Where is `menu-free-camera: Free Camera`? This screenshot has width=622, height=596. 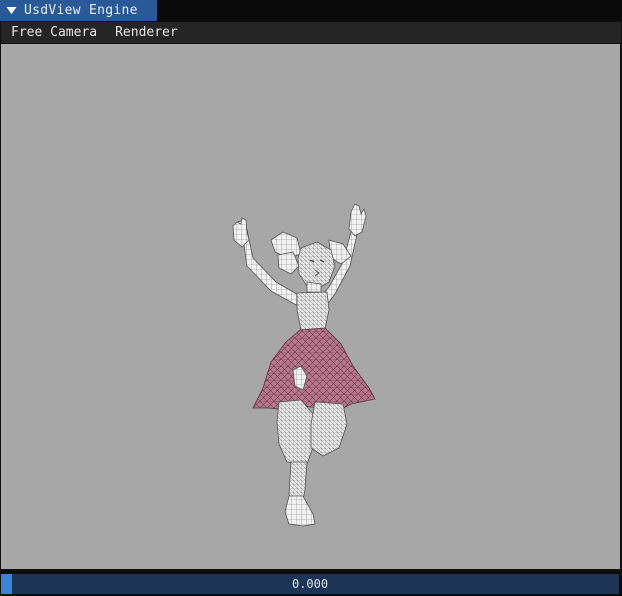 menu-free-camera: Free Camera is located at coordinates (53, 32).